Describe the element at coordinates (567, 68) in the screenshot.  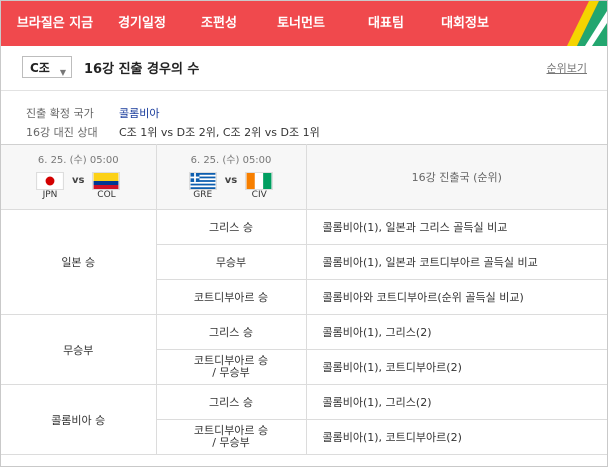
I see `rank-link: 순위보기` at that location.